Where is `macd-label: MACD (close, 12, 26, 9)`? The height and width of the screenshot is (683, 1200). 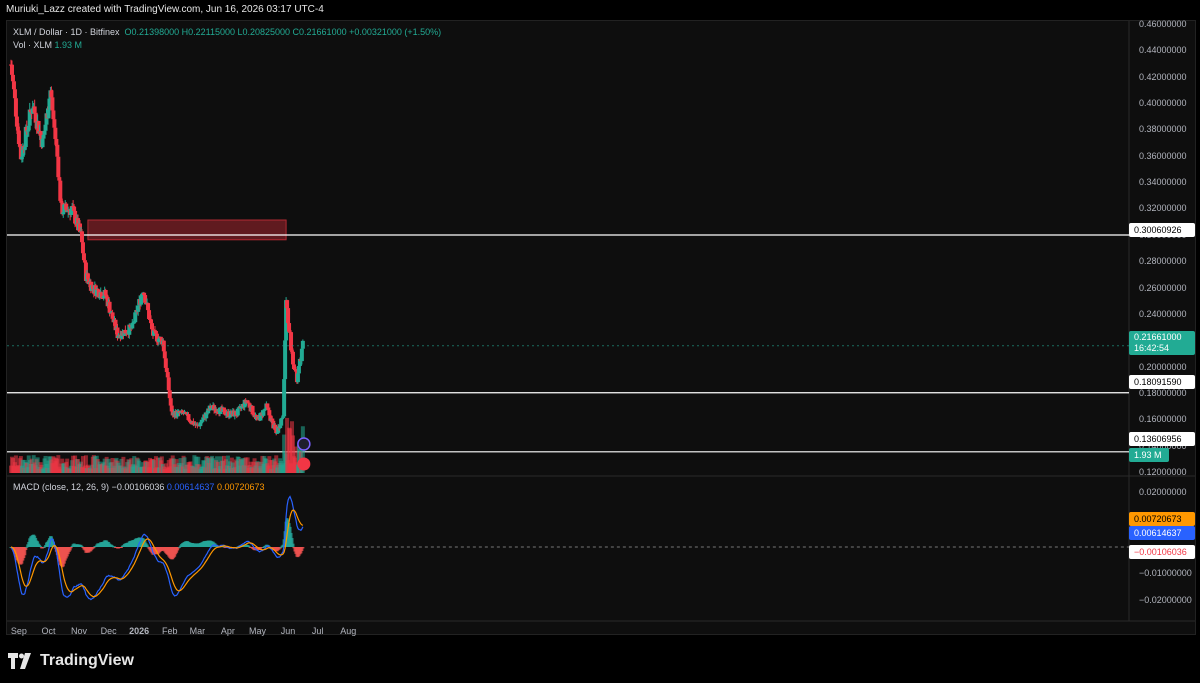 macd-label: MACD (close, 12, 26, 9) is located at coordinates (61, 487).